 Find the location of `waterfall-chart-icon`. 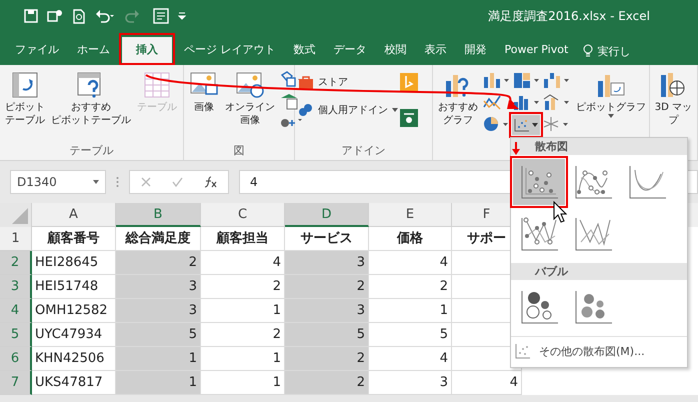

waterfall-chart-icon is located at coordinates (556, 80).